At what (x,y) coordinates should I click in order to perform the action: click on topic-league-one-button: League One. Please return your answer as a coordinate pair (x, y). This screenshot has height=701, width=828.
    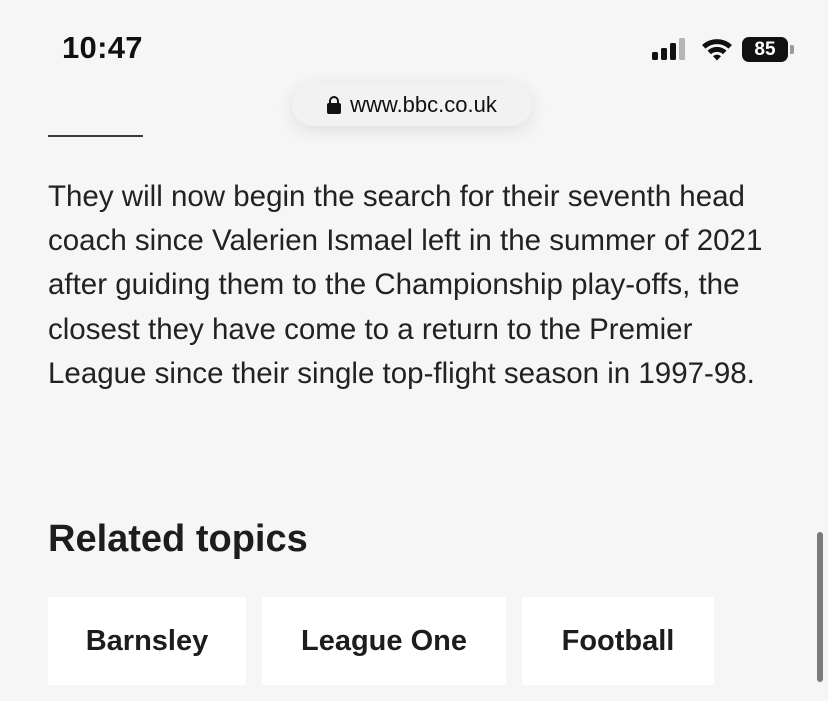
    Looking at the image, I should click on (384, 641).